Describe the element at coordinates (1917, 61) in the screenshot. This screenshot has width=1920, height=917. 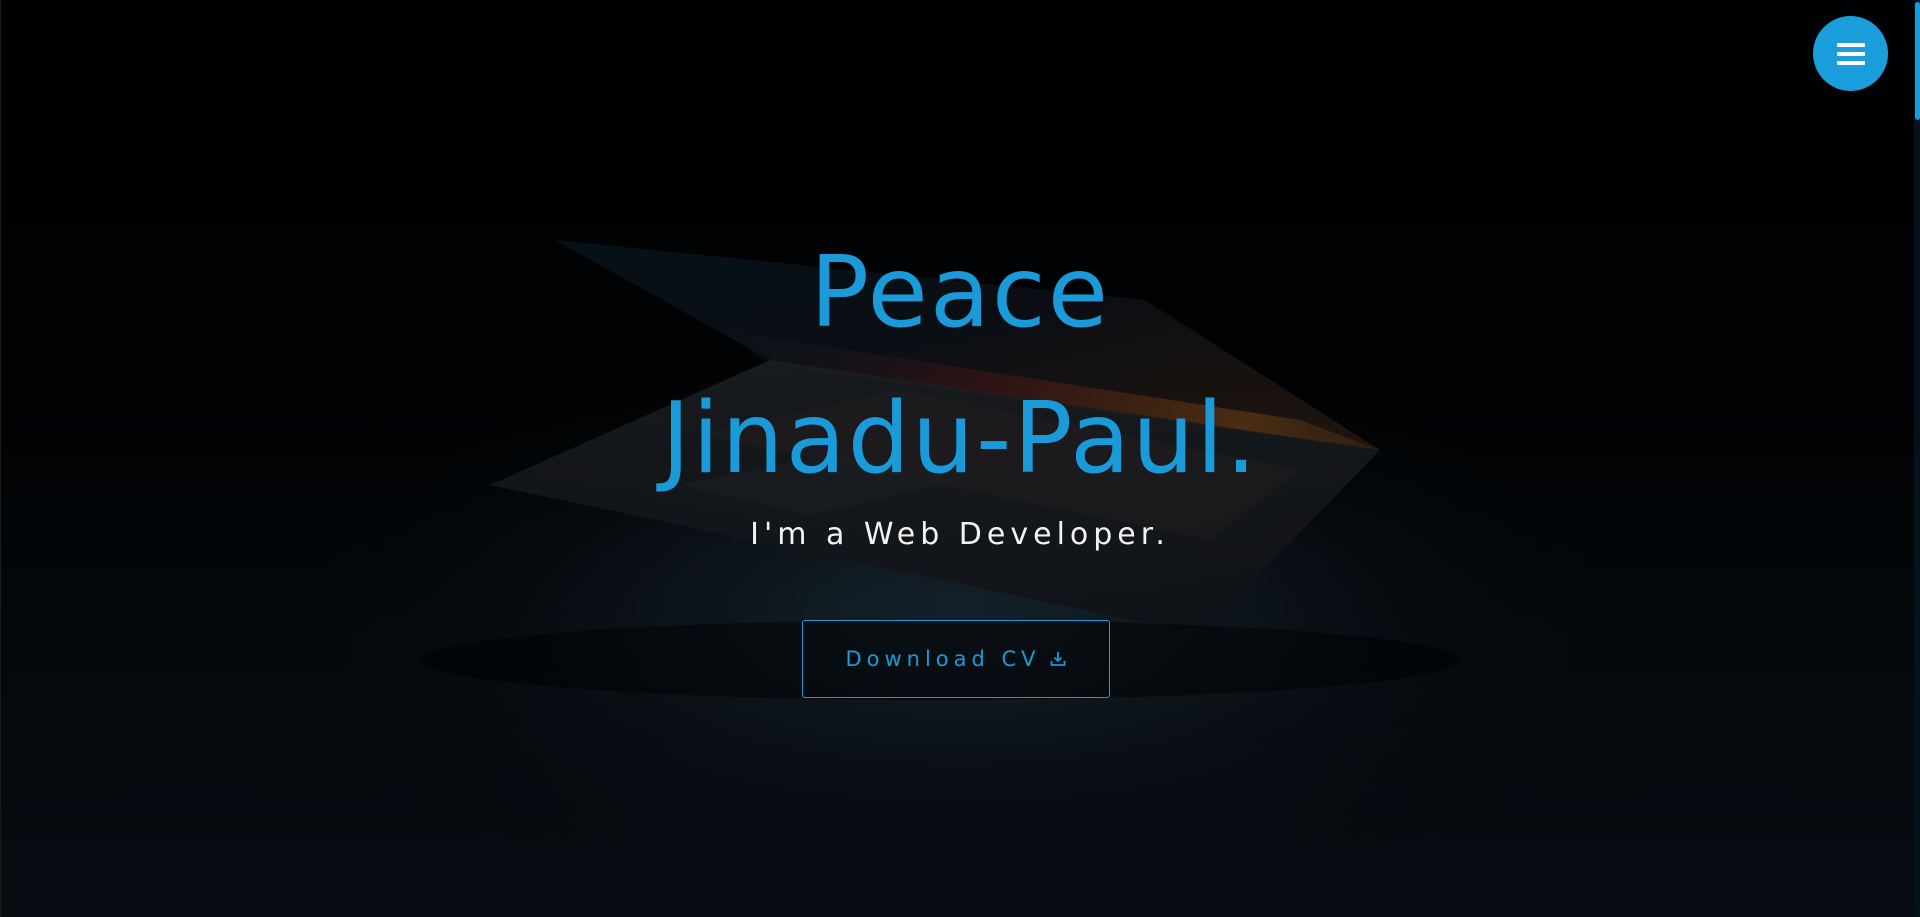
I see `scrollbar-thumb` at that location.